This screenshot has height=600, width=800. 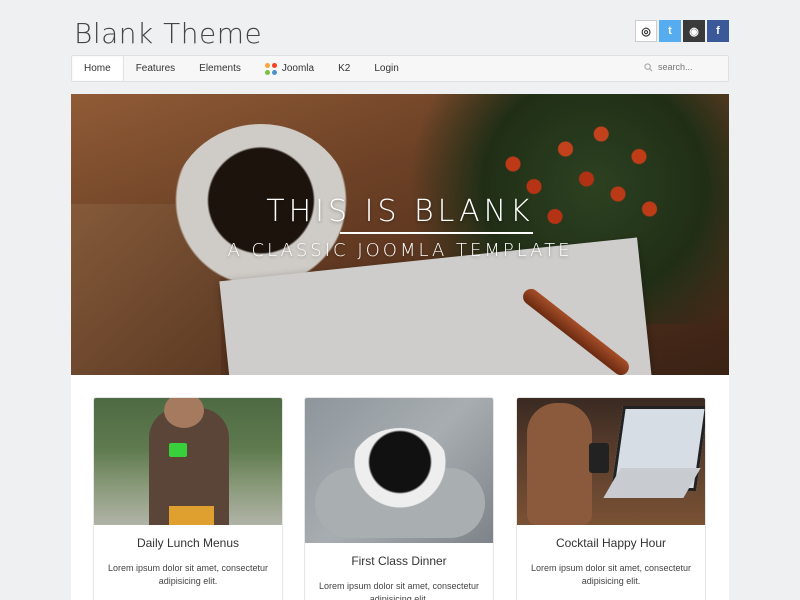 What do you see at coordinates (188, 461) in the screenshot?
I see `card-image-lunch` at bounding box center [188, 461].